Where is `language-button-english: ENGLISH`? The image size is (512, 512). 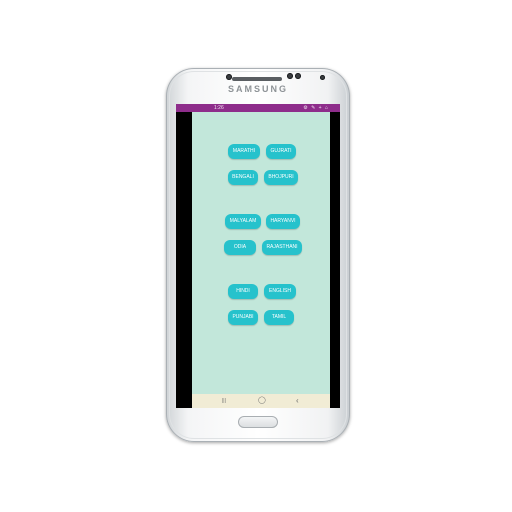
language-button-english: ENGLISH is located at coordinates (280, 291).